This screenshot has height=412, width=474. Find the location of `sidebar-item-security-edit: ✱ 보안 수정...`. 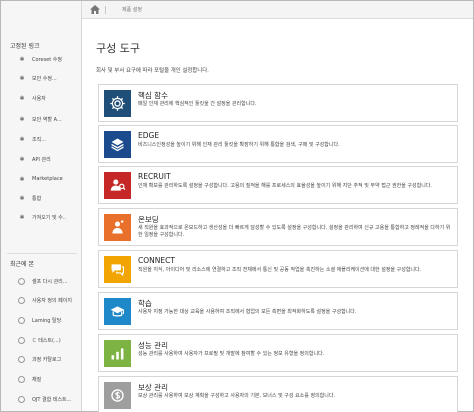

sidebar-item-security-edit: ✱ 보안 수정... is located at coordinates (41, 79).